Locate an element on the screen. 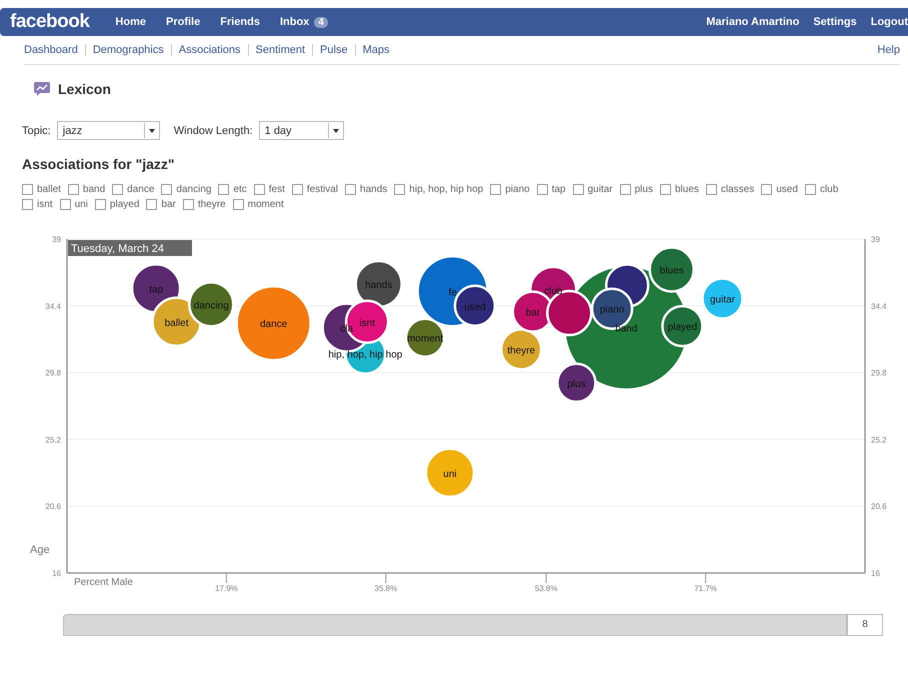 The image size is (908, 697). checkbox-label: used is located at coordinates (787, 189).